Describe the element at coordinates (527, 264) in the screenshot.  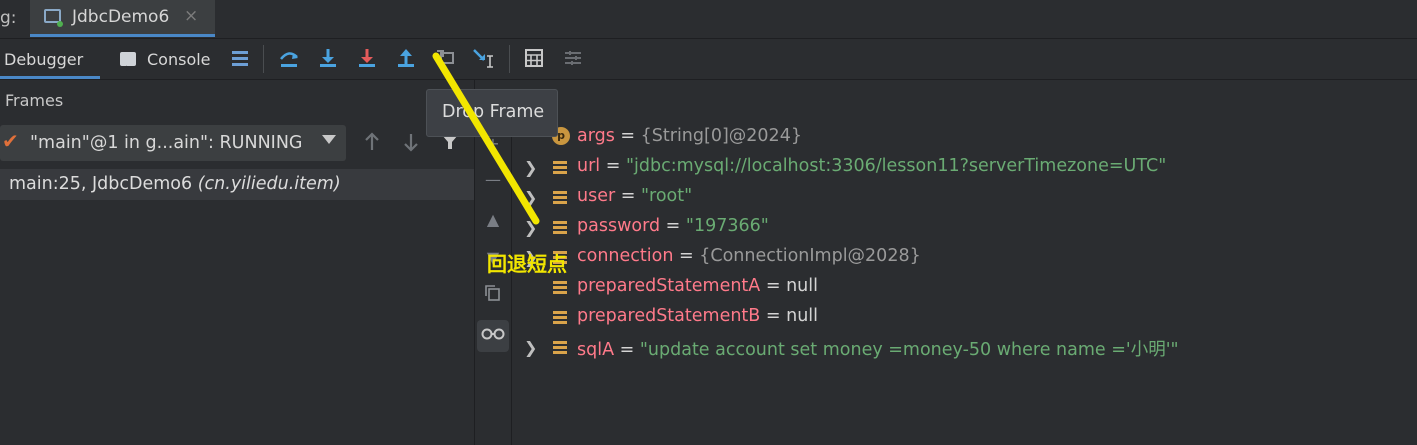
I see `annotation-label: 回退短点` at that location.